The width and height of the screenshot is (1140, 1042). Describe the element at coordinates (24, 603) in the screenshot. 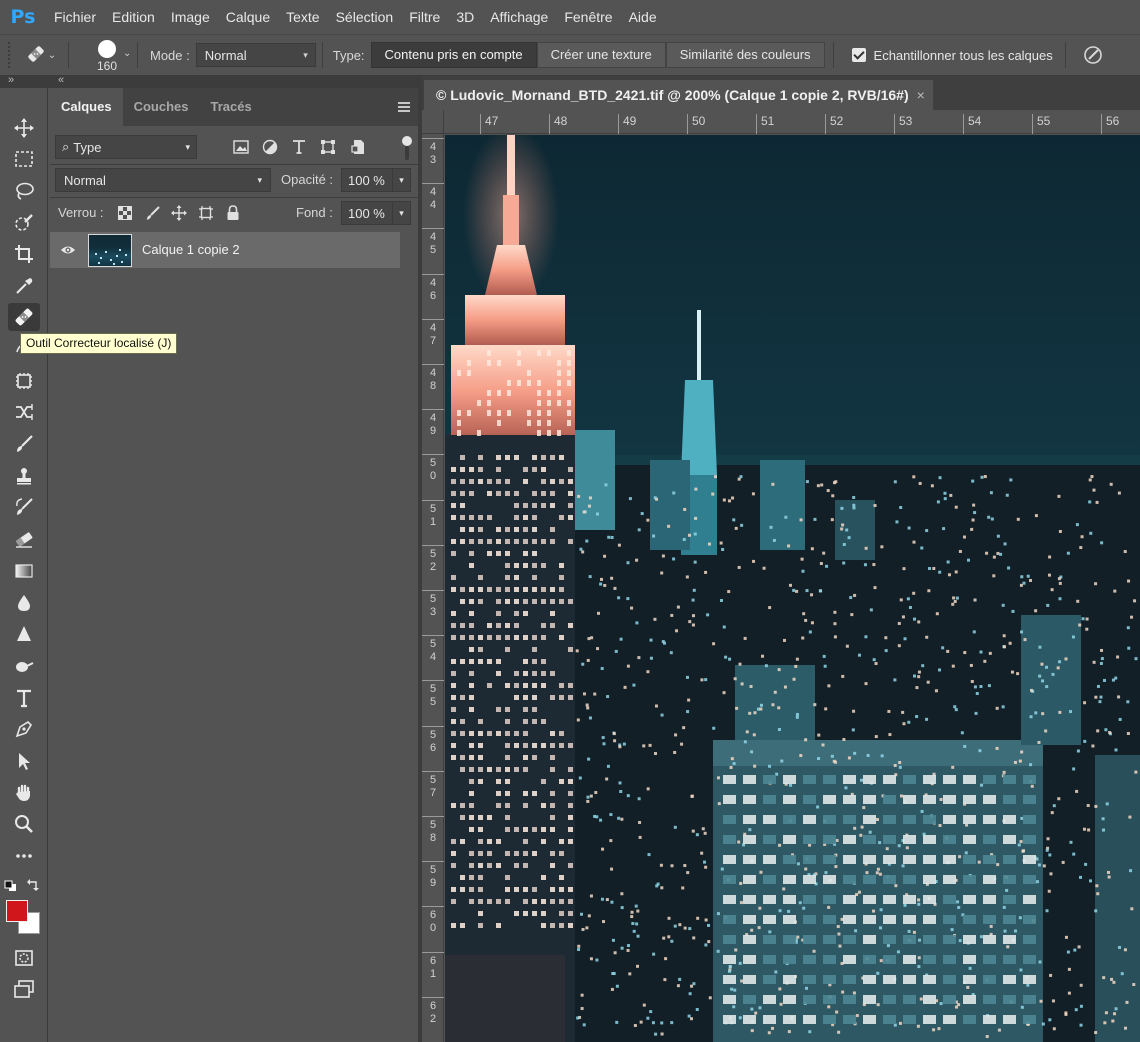

I see `blur-tool` at that location.